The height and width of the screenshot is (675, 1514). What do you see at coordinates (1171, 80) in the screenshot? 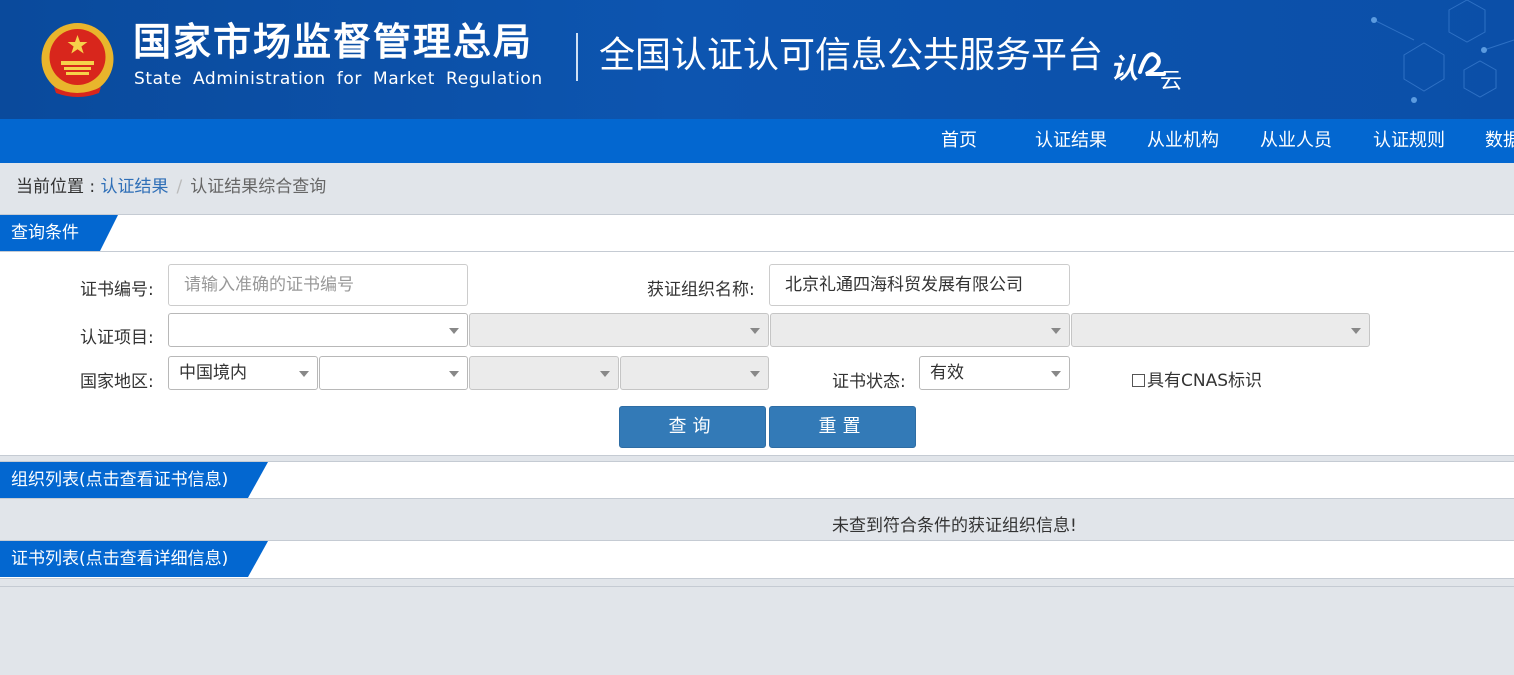
I see `logo-text-b: 云` at bounding box center [1171, 80].